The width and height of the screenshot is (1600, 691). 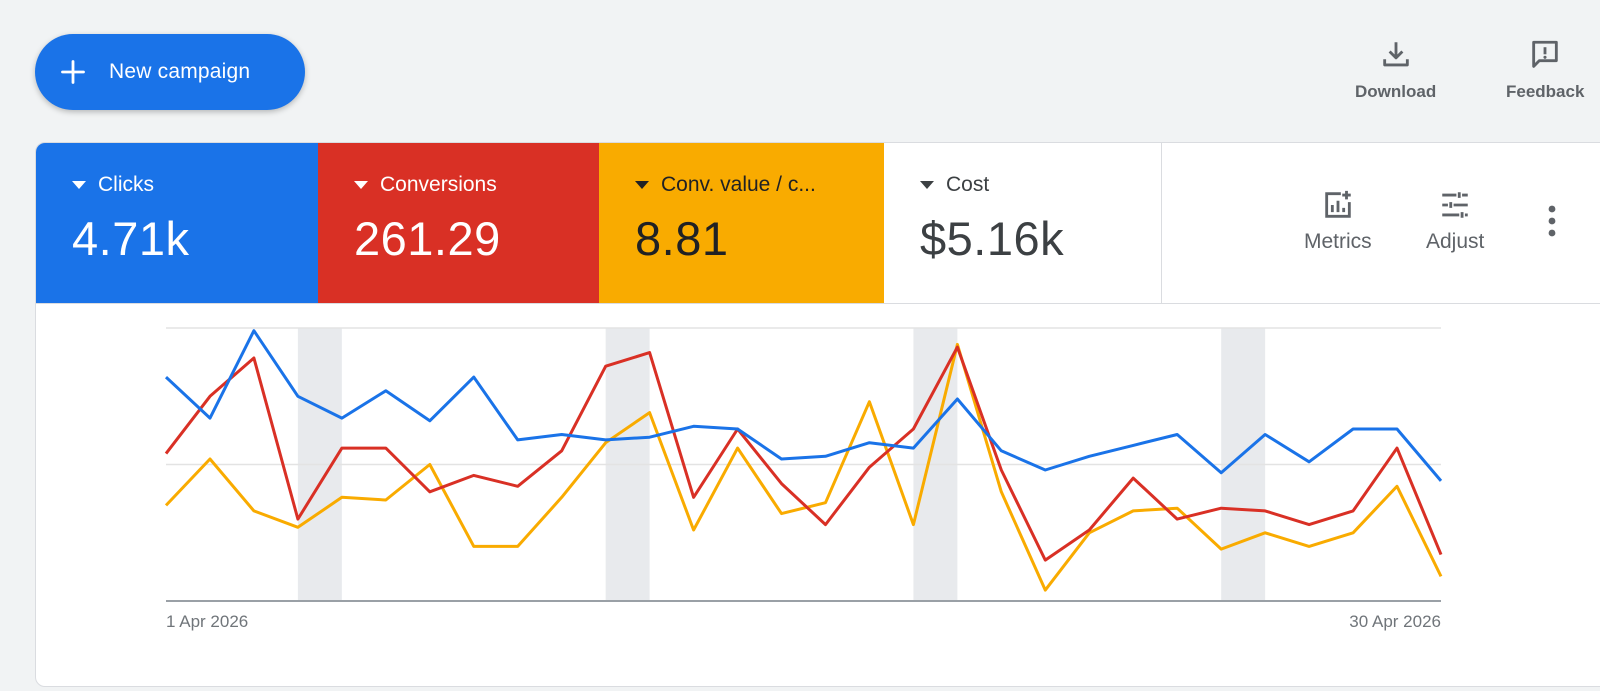 I want to click on adjust-label: Adjust, so click(x=1455, y=241).